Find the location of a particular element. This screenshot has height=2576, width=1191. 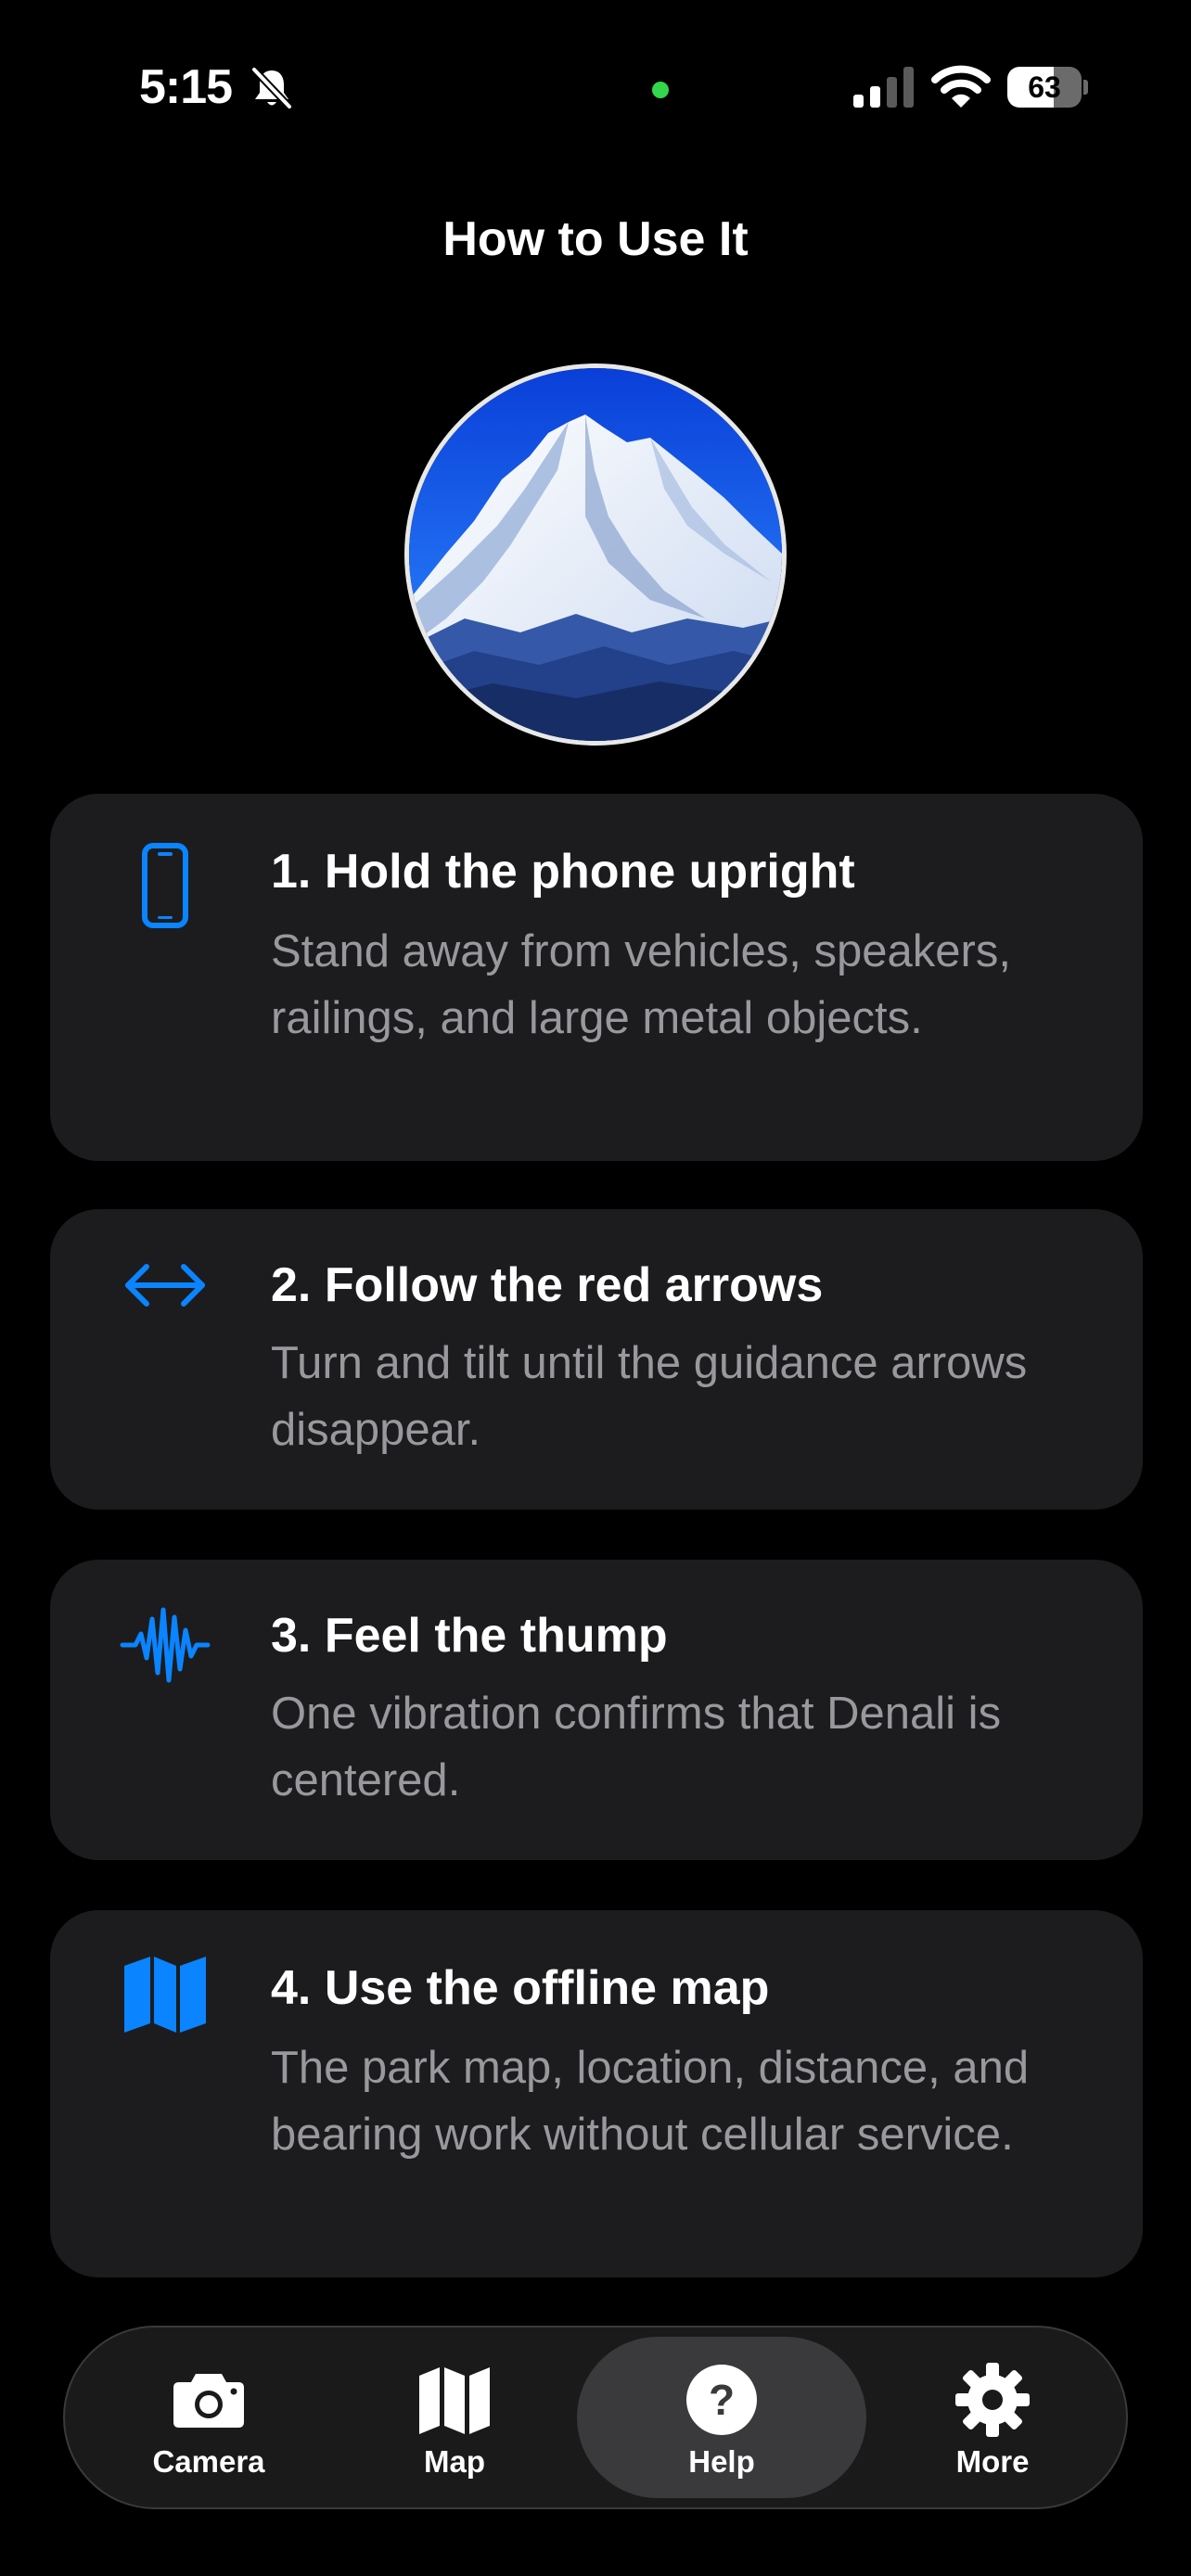

tab-more: More is located at coordinates (992, 2418).